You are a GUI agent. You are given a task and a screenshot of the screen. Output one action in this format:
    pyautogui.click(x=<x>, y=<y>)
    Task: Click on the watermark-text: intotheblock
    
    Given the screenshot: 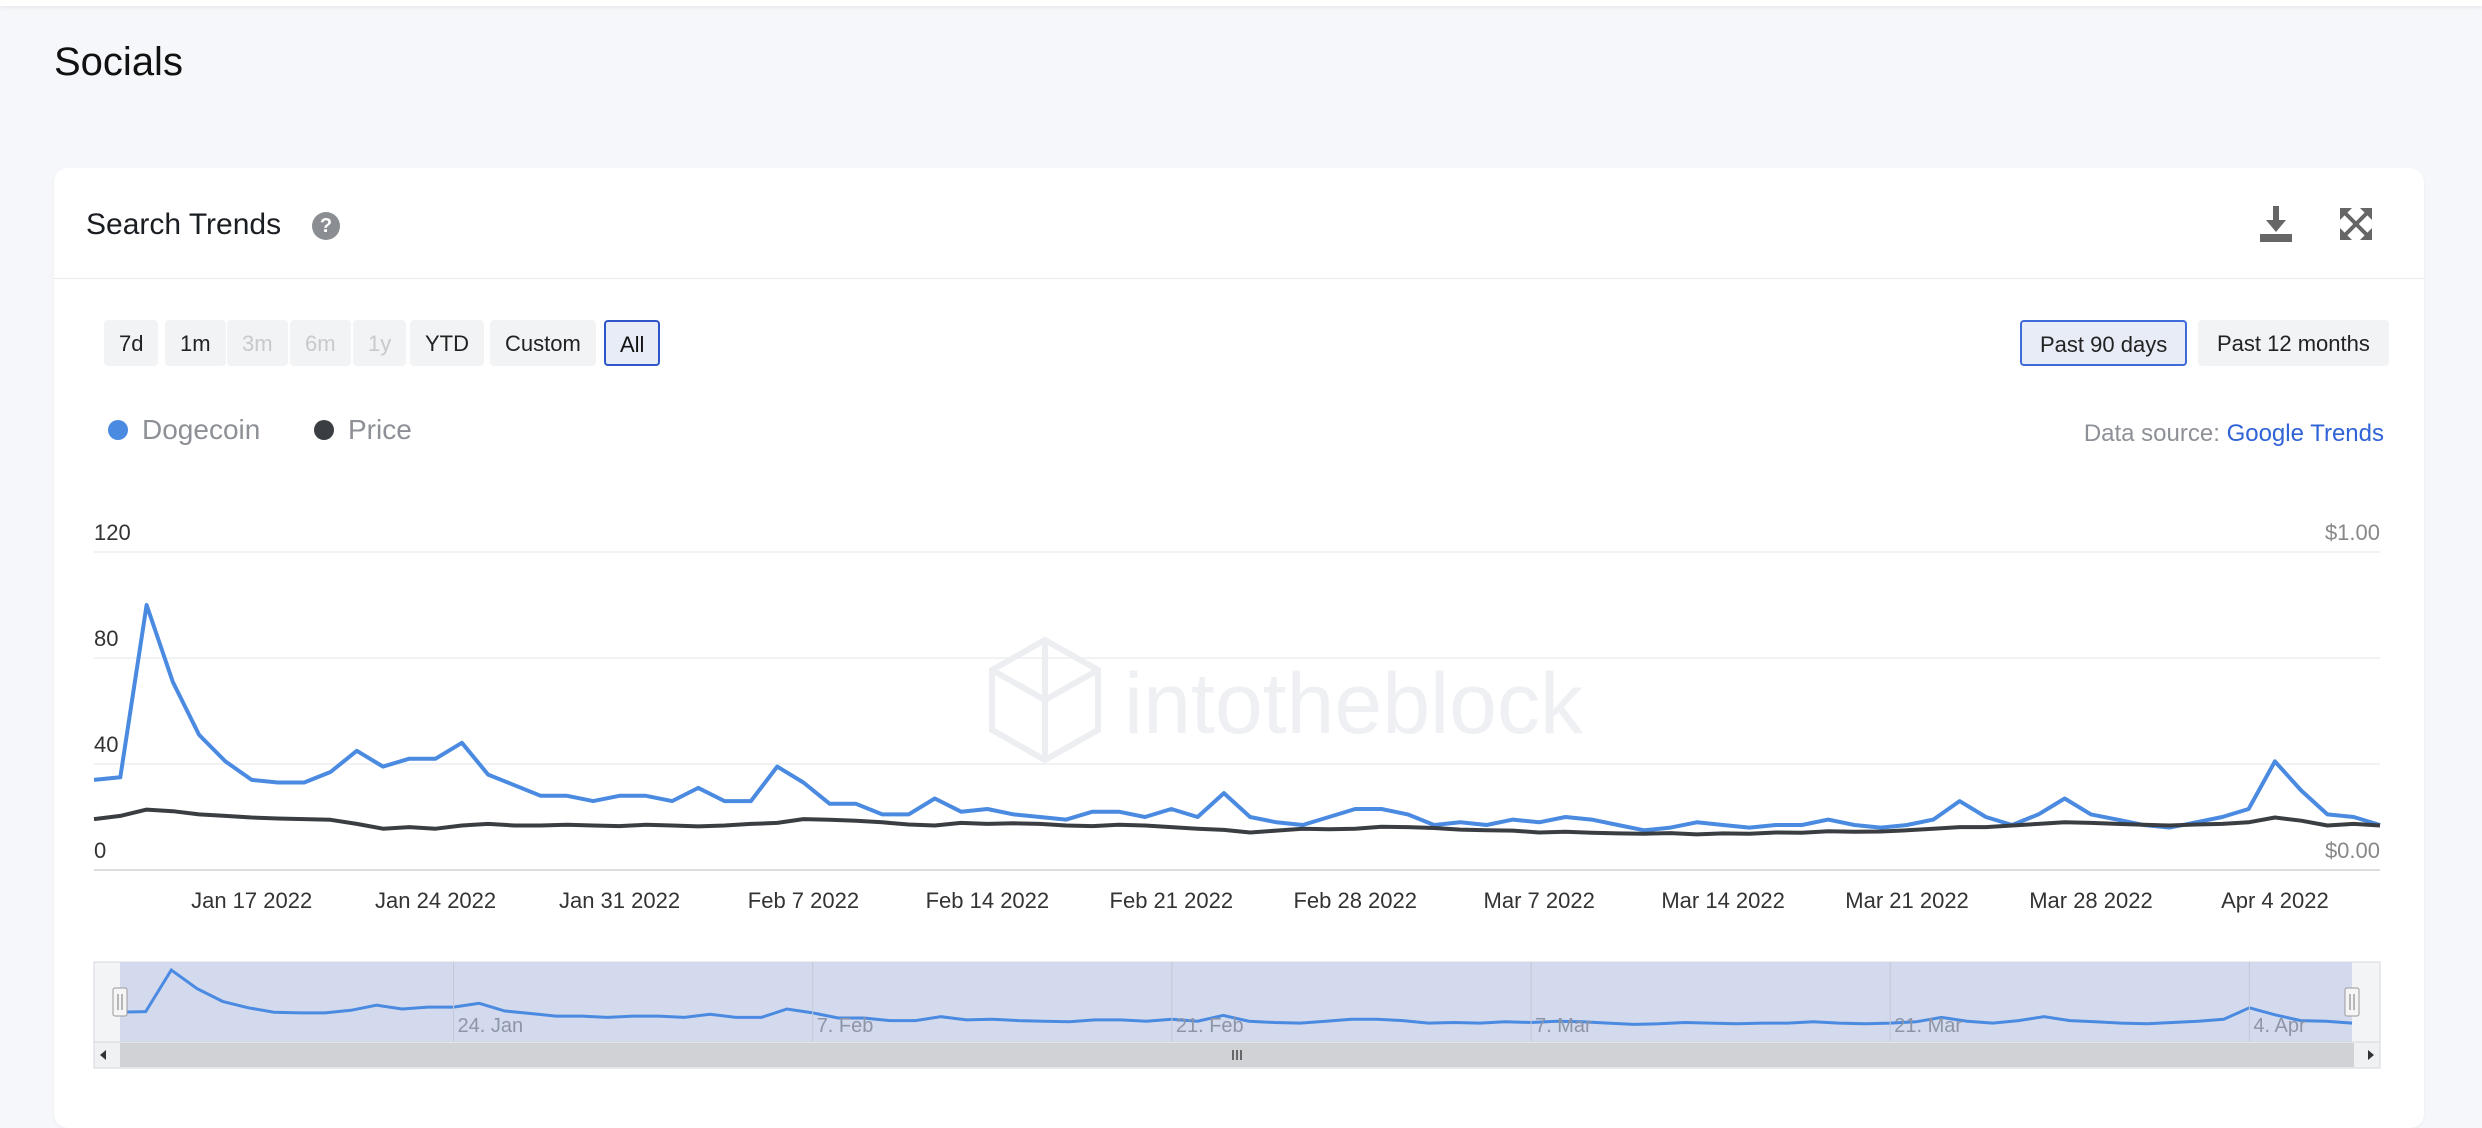 What is the action you would take?
    pyautogui.click(x=1354, y=704)
    